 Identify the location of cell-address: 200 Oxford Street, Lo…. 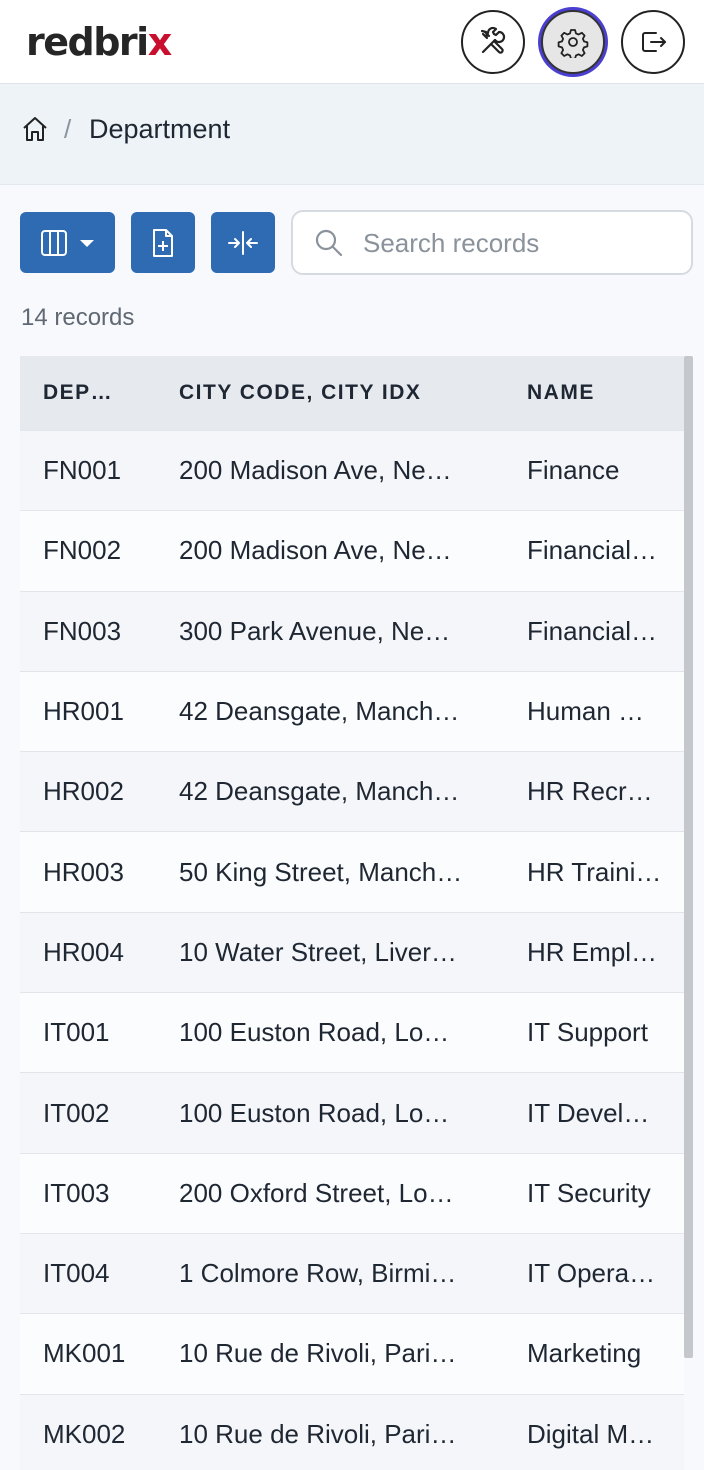
(316, 1192).